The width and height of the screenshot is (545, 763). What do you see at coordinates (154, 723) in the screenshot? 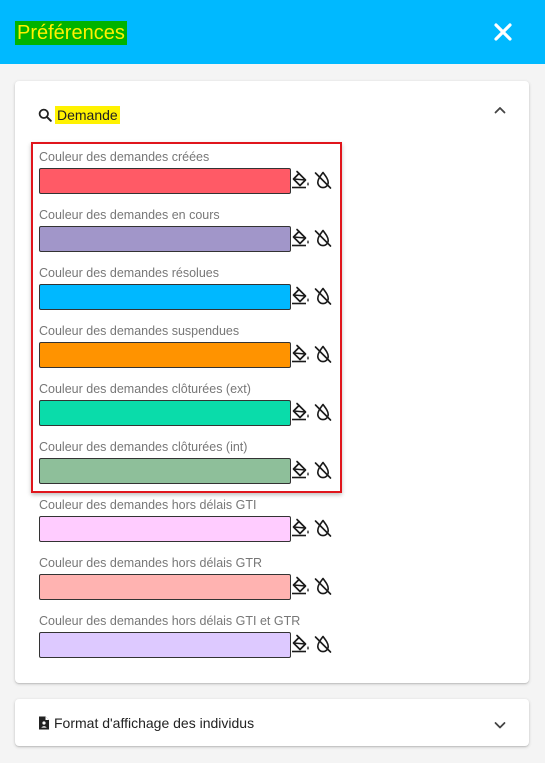
I see `format-panel-title: Format d'affichage des individus` at bounding box center [154, 723].